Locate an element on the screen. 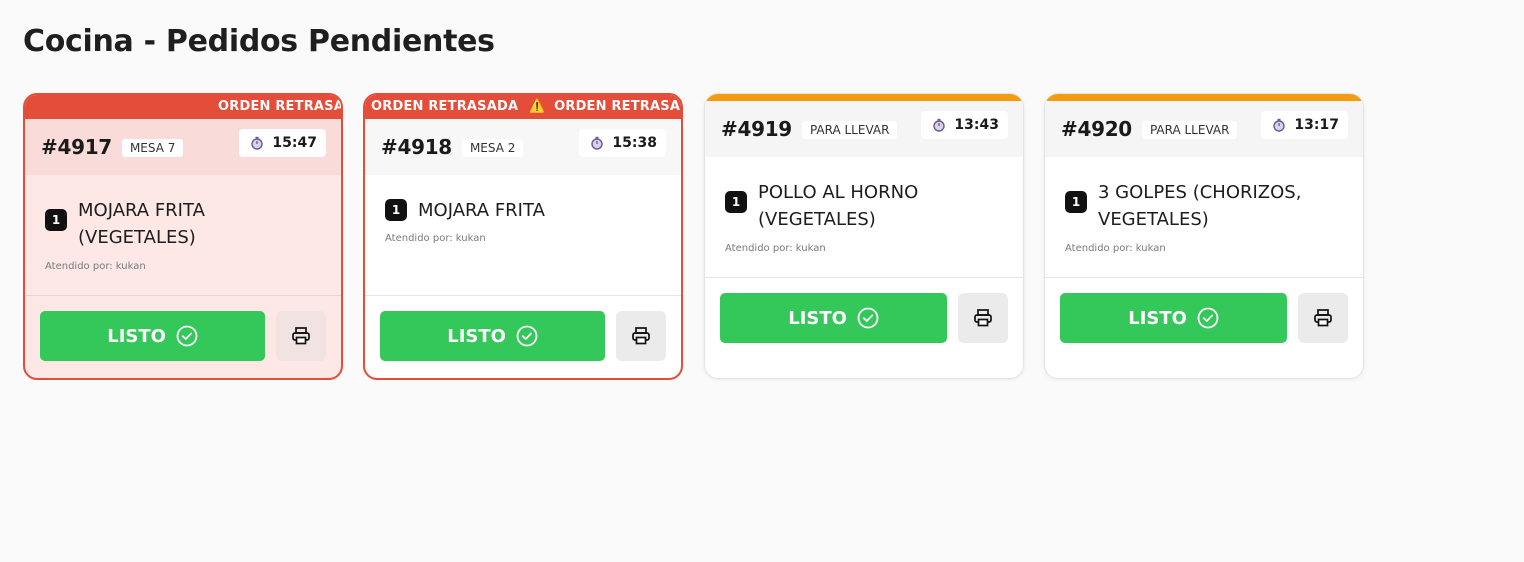 Image resolution: width=1524 pixels, height=562 pixels. order-body: 1 MOJARA FRITA Atendido por: kukan is located at coordinates (523, 235).